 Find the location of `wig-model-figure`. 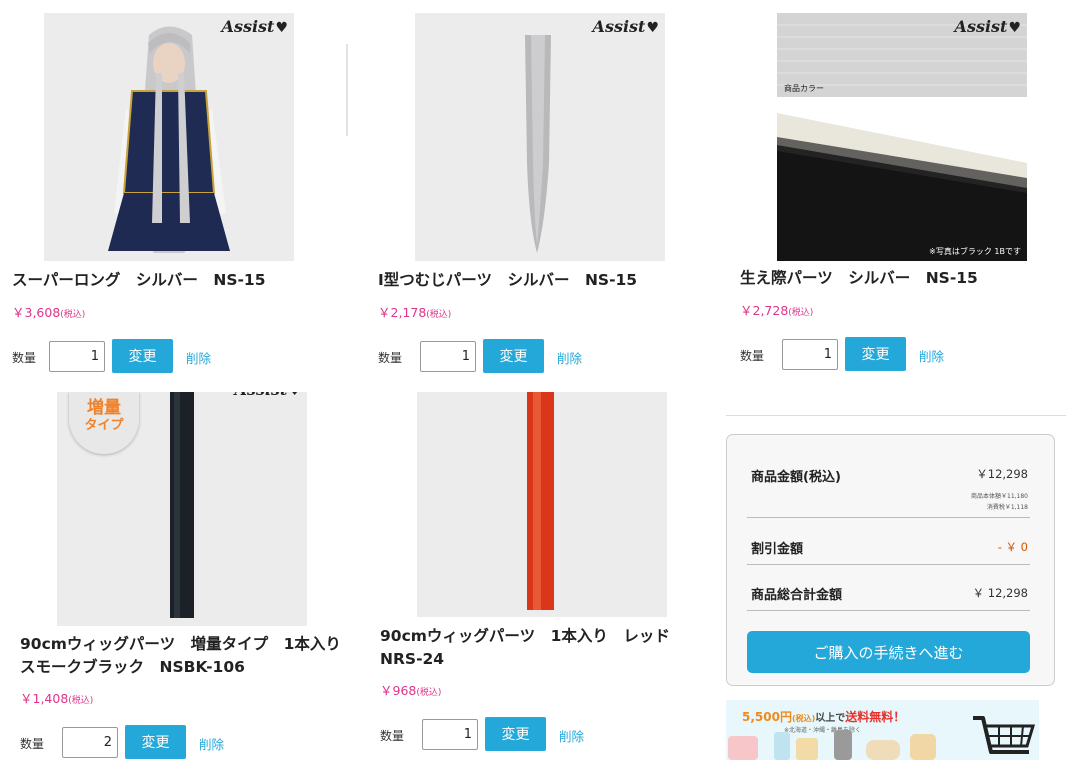

wig-model-figure is located at coordinates (169, 137).